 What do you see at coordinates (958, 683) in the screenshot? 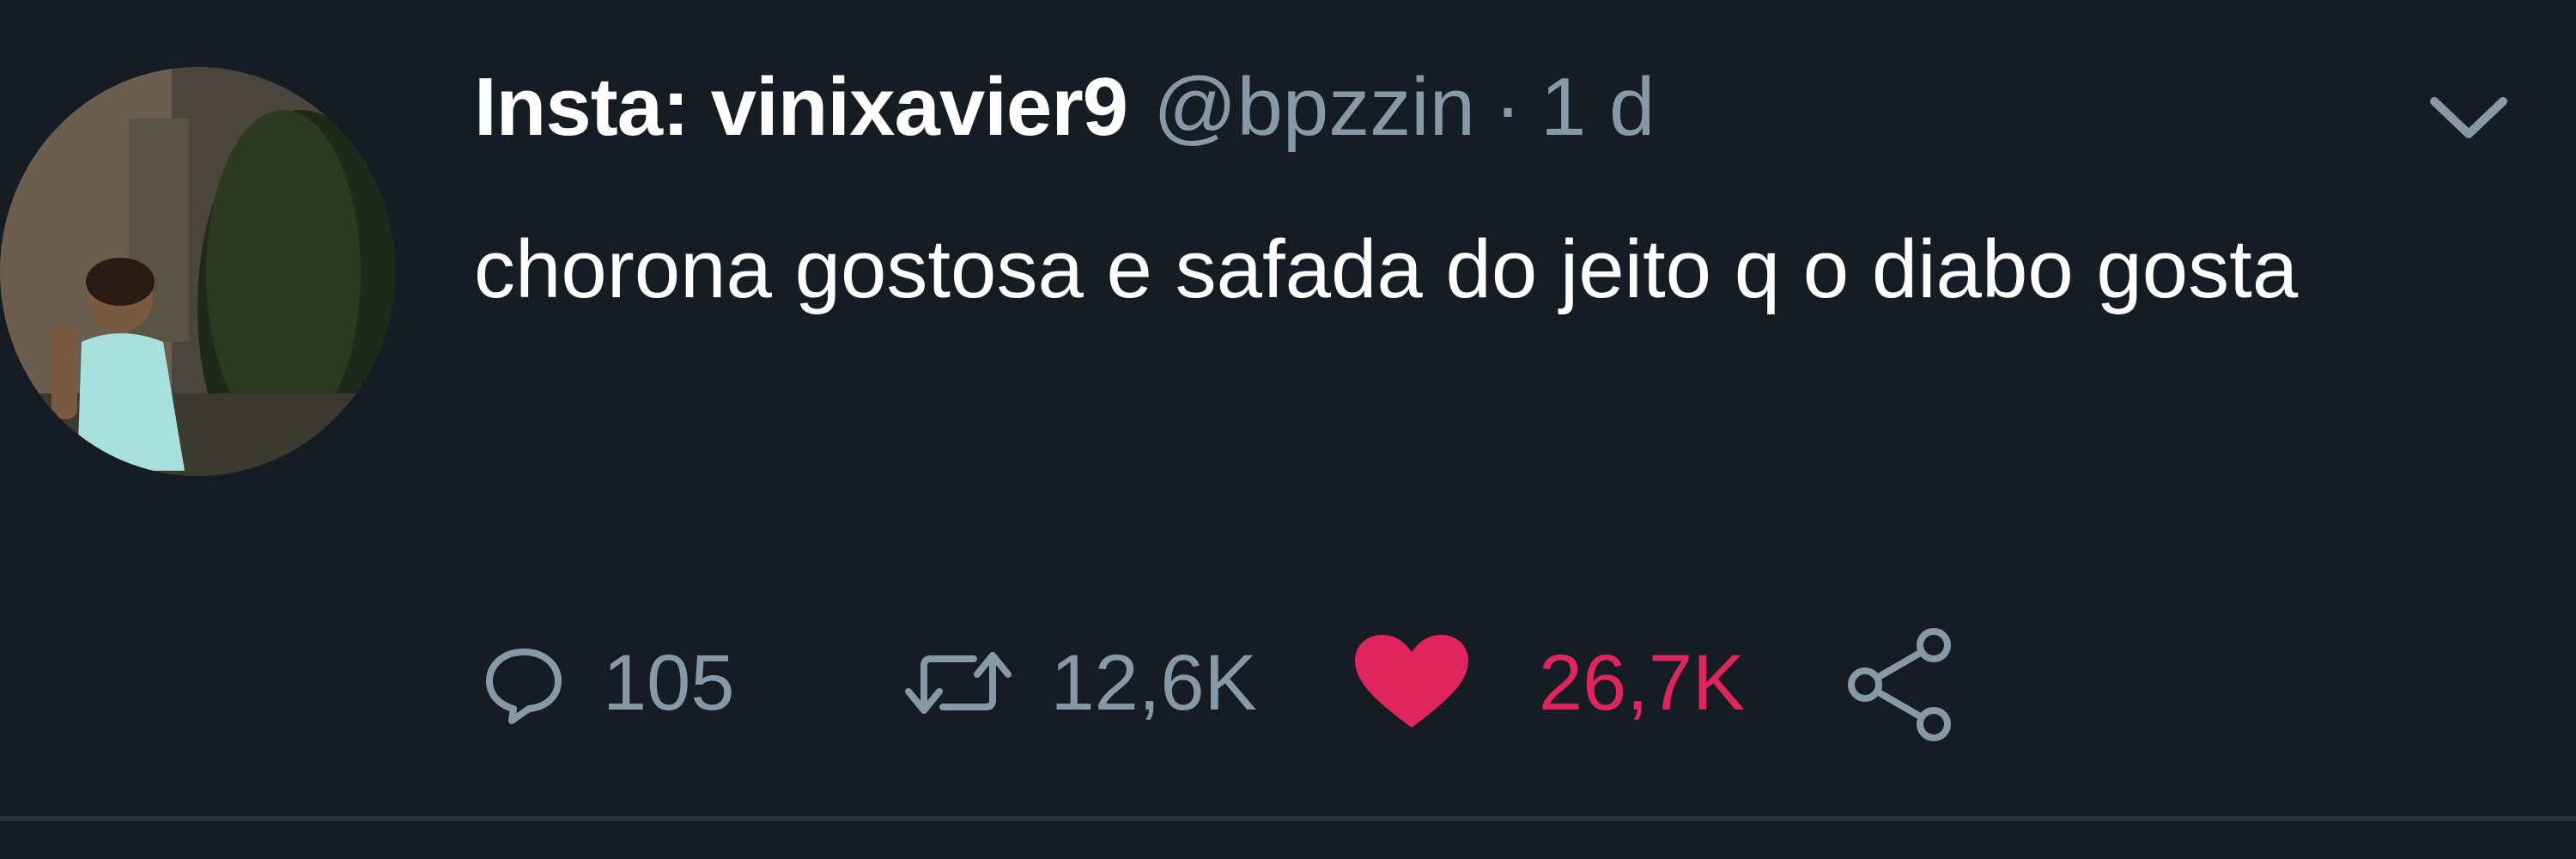
I see `retweet-icon` at bounding box center [958, 683].